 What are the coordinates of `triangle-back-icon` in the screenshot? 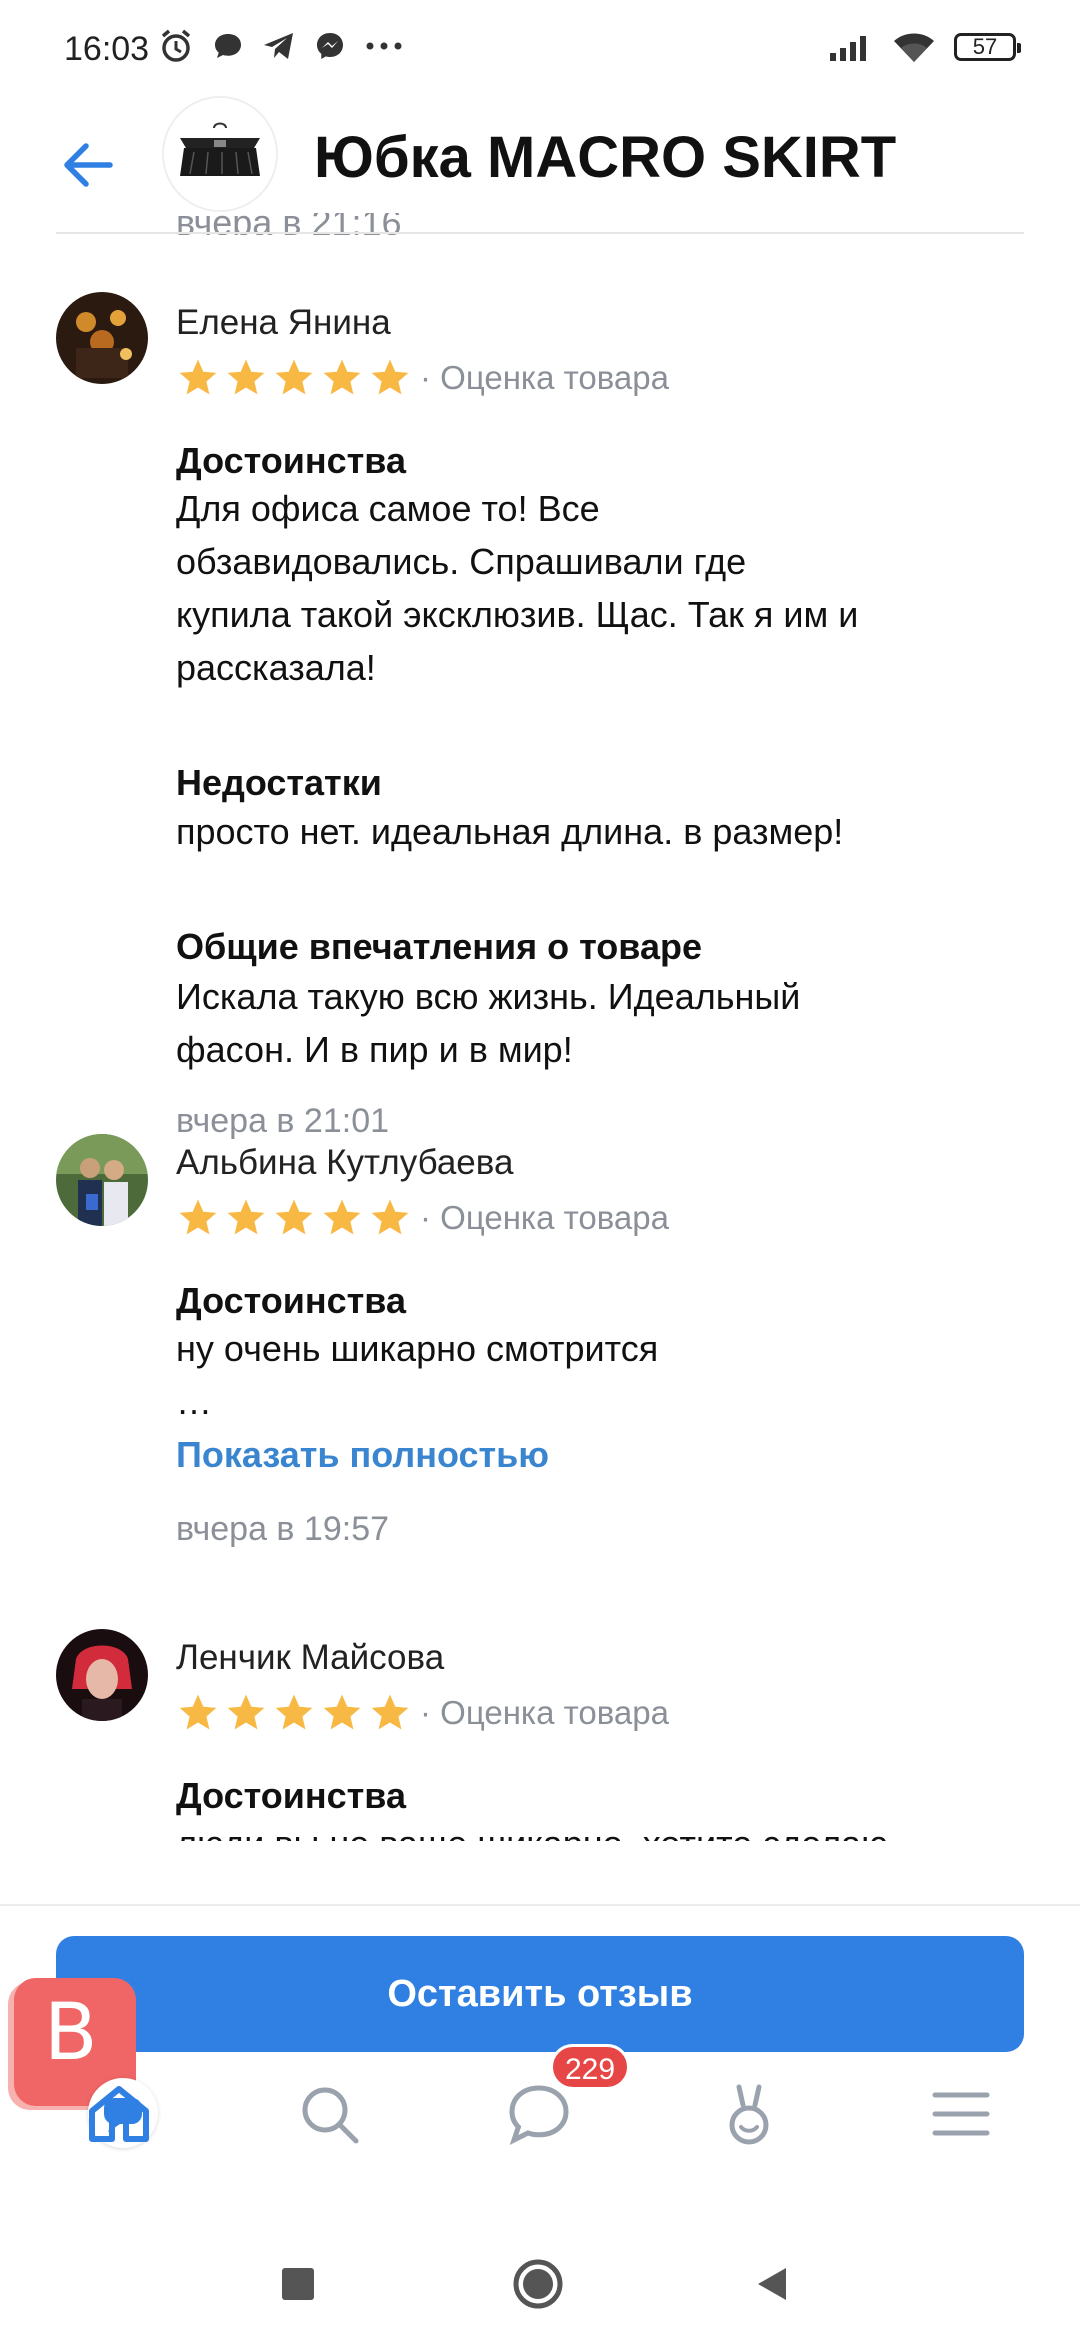 It's located at (772, 2284).